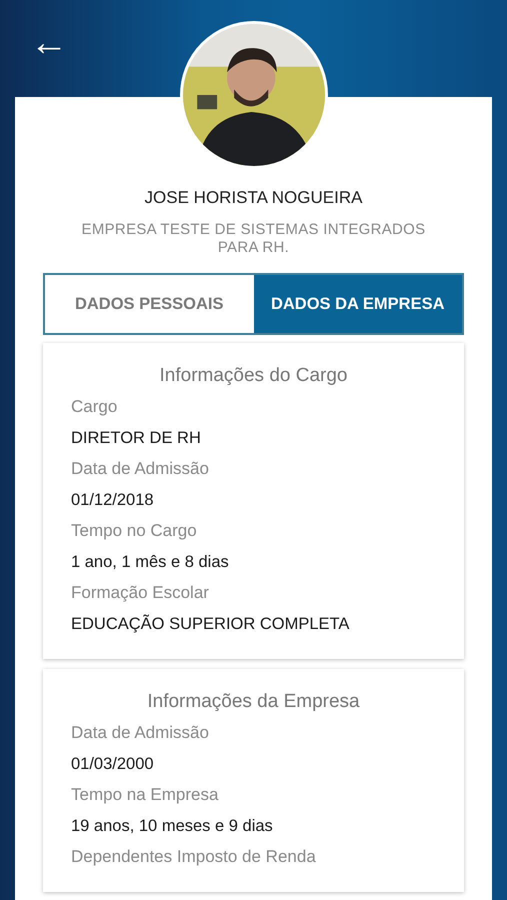 The image size is (507, 900). What do you see at coordinates (253, 376) in the screenshot?
I see `section-title: Informações do Cargo` at bounding box center [253, 376].